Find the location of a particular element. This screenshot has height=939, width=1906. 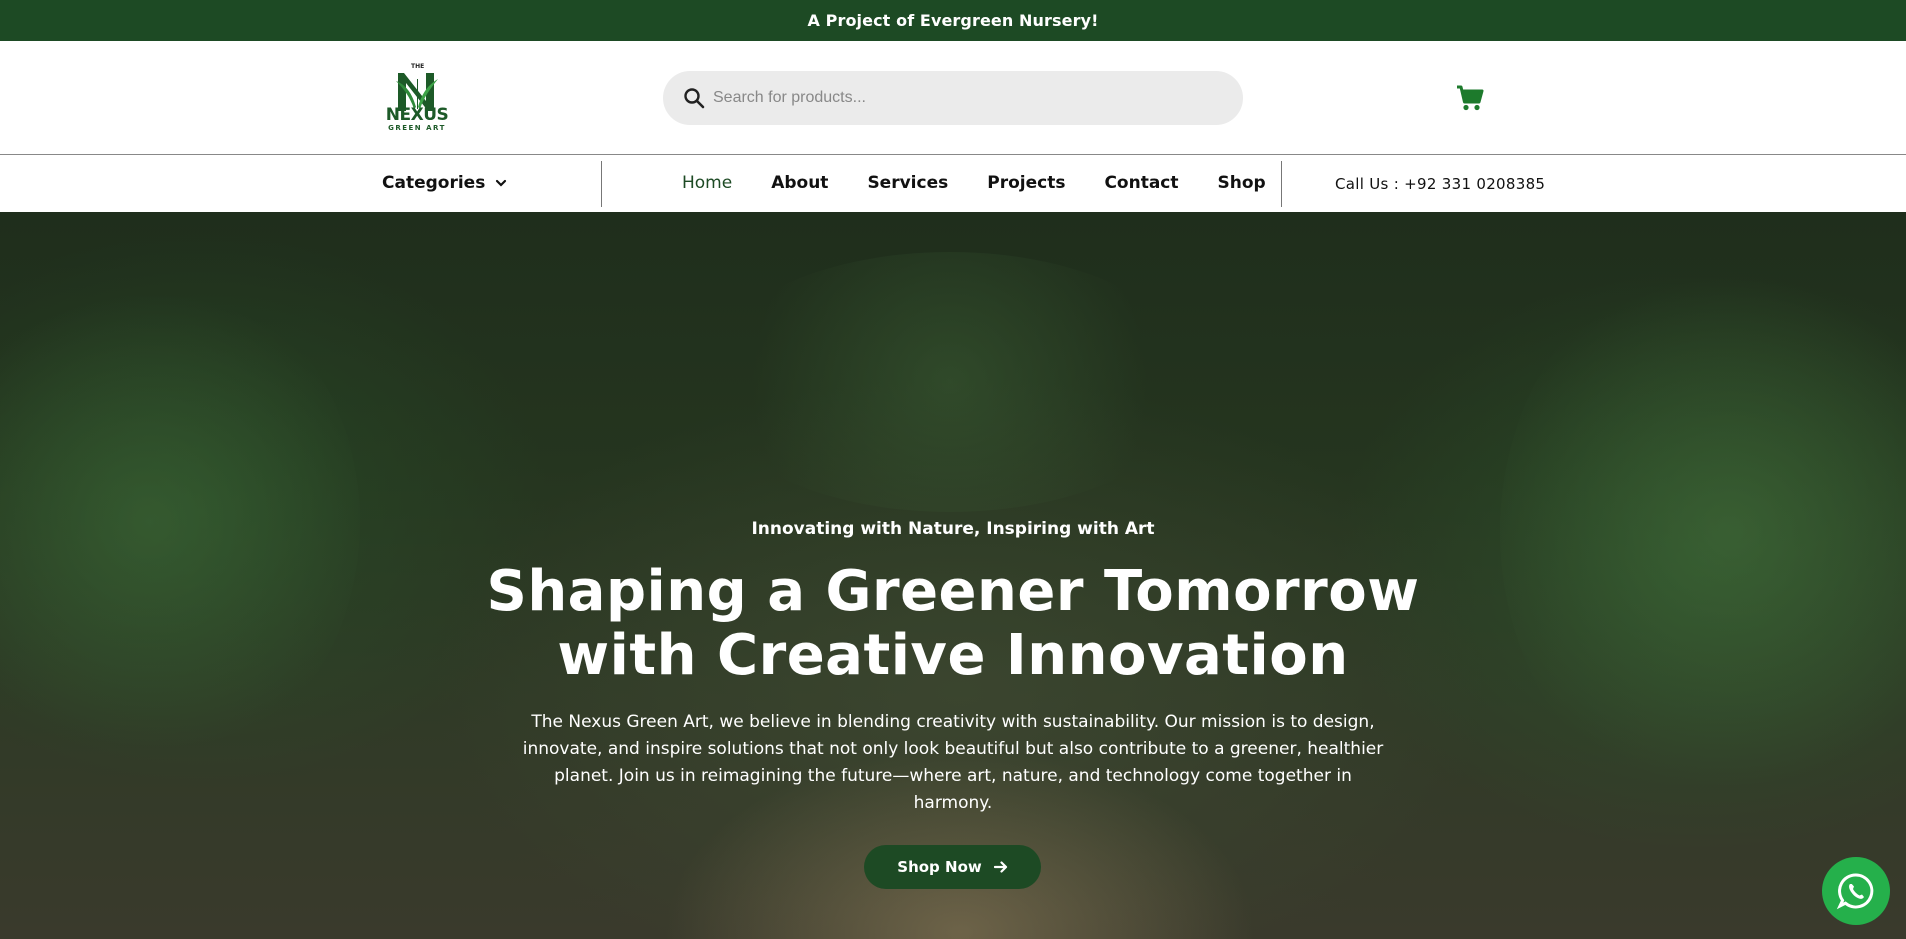

nav-item-shop: Shop is located at coordinates (1242, 183).